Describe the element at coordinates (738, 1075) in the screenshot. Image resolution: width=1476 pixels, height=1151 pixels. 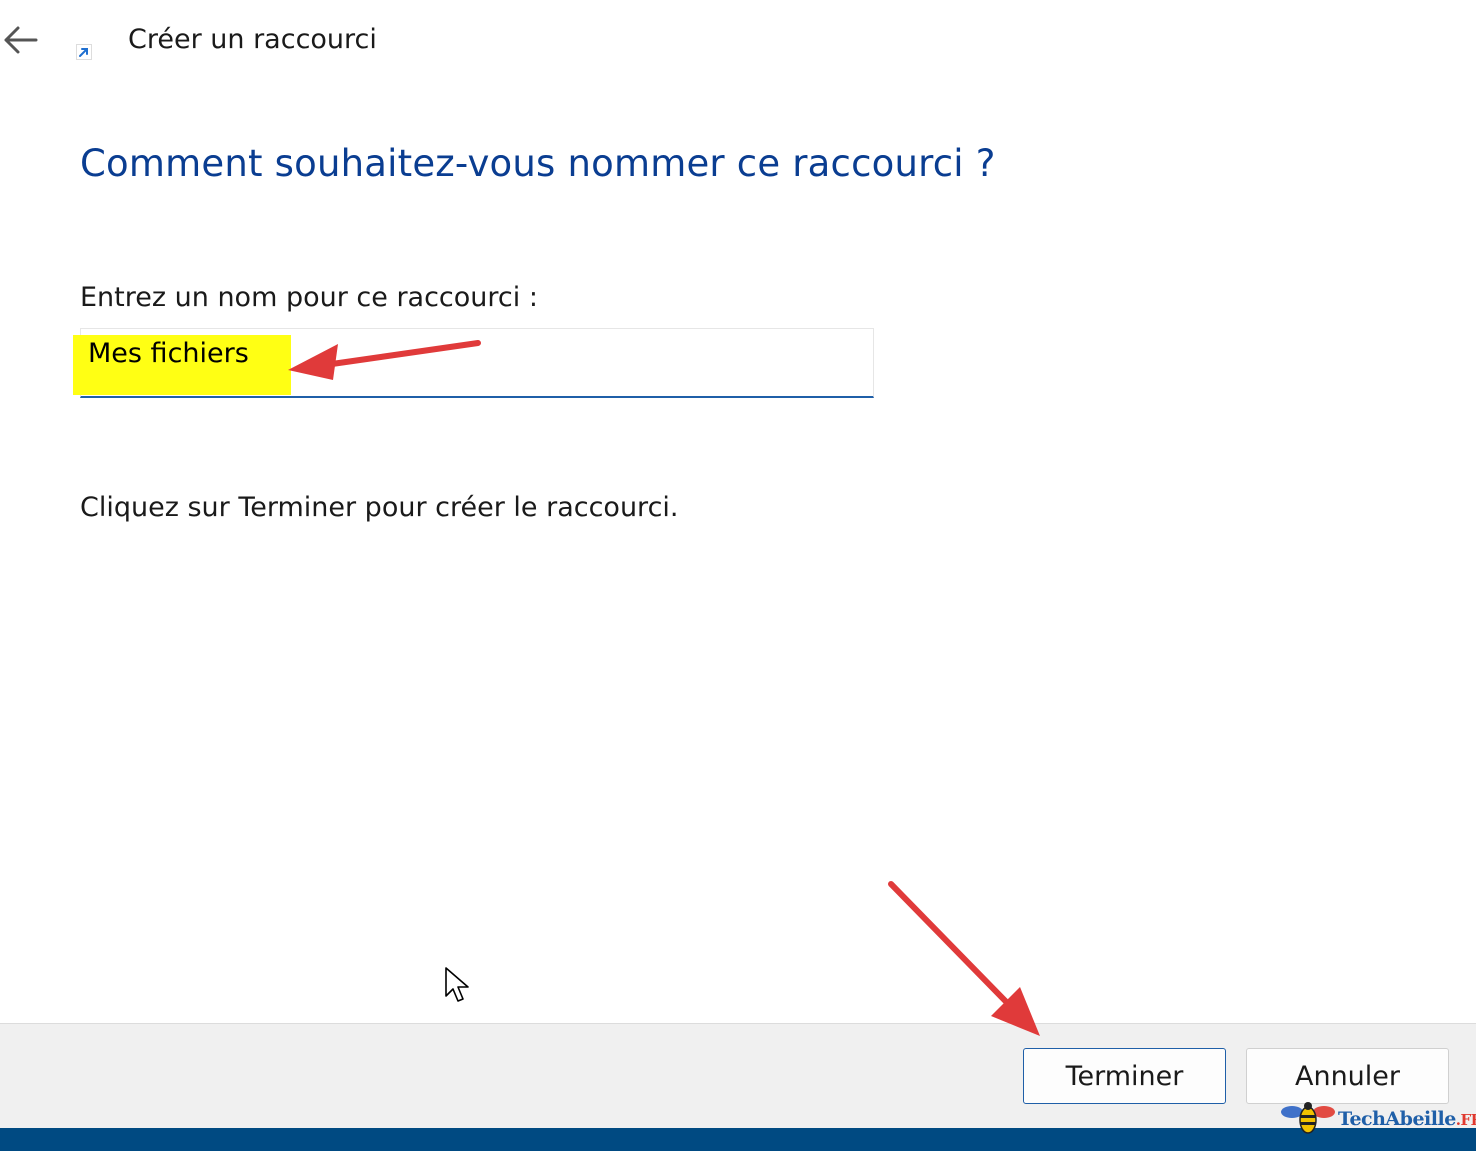
I see `dialog-footer: Terminer Annuler` at that location.